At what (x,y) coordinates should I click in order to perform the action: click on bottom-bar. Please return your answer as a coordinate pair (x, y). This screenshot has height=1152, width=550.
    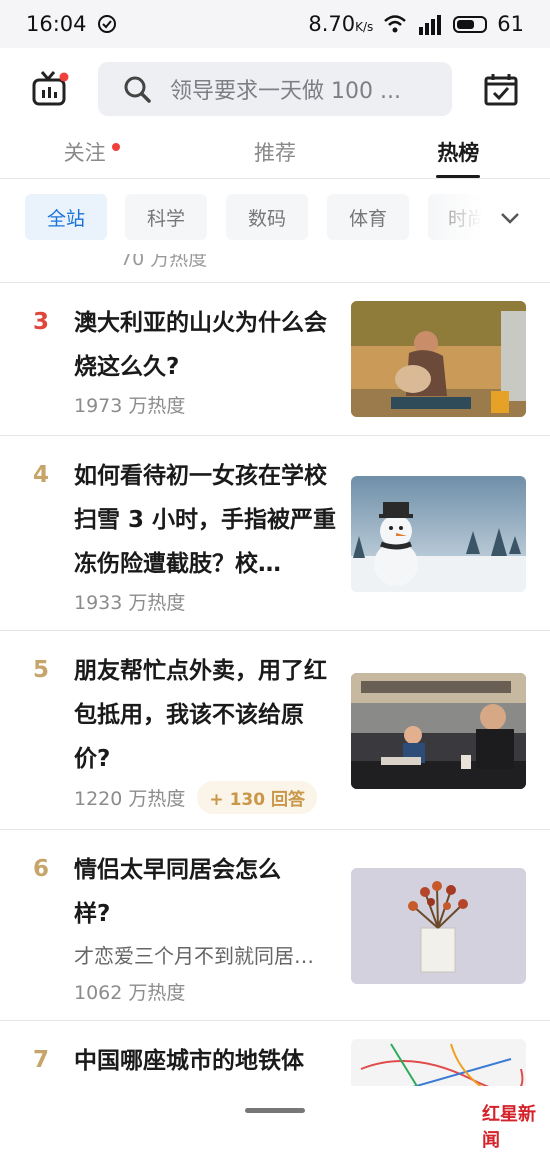
    Looking at the image, I should click on (275, 1111).